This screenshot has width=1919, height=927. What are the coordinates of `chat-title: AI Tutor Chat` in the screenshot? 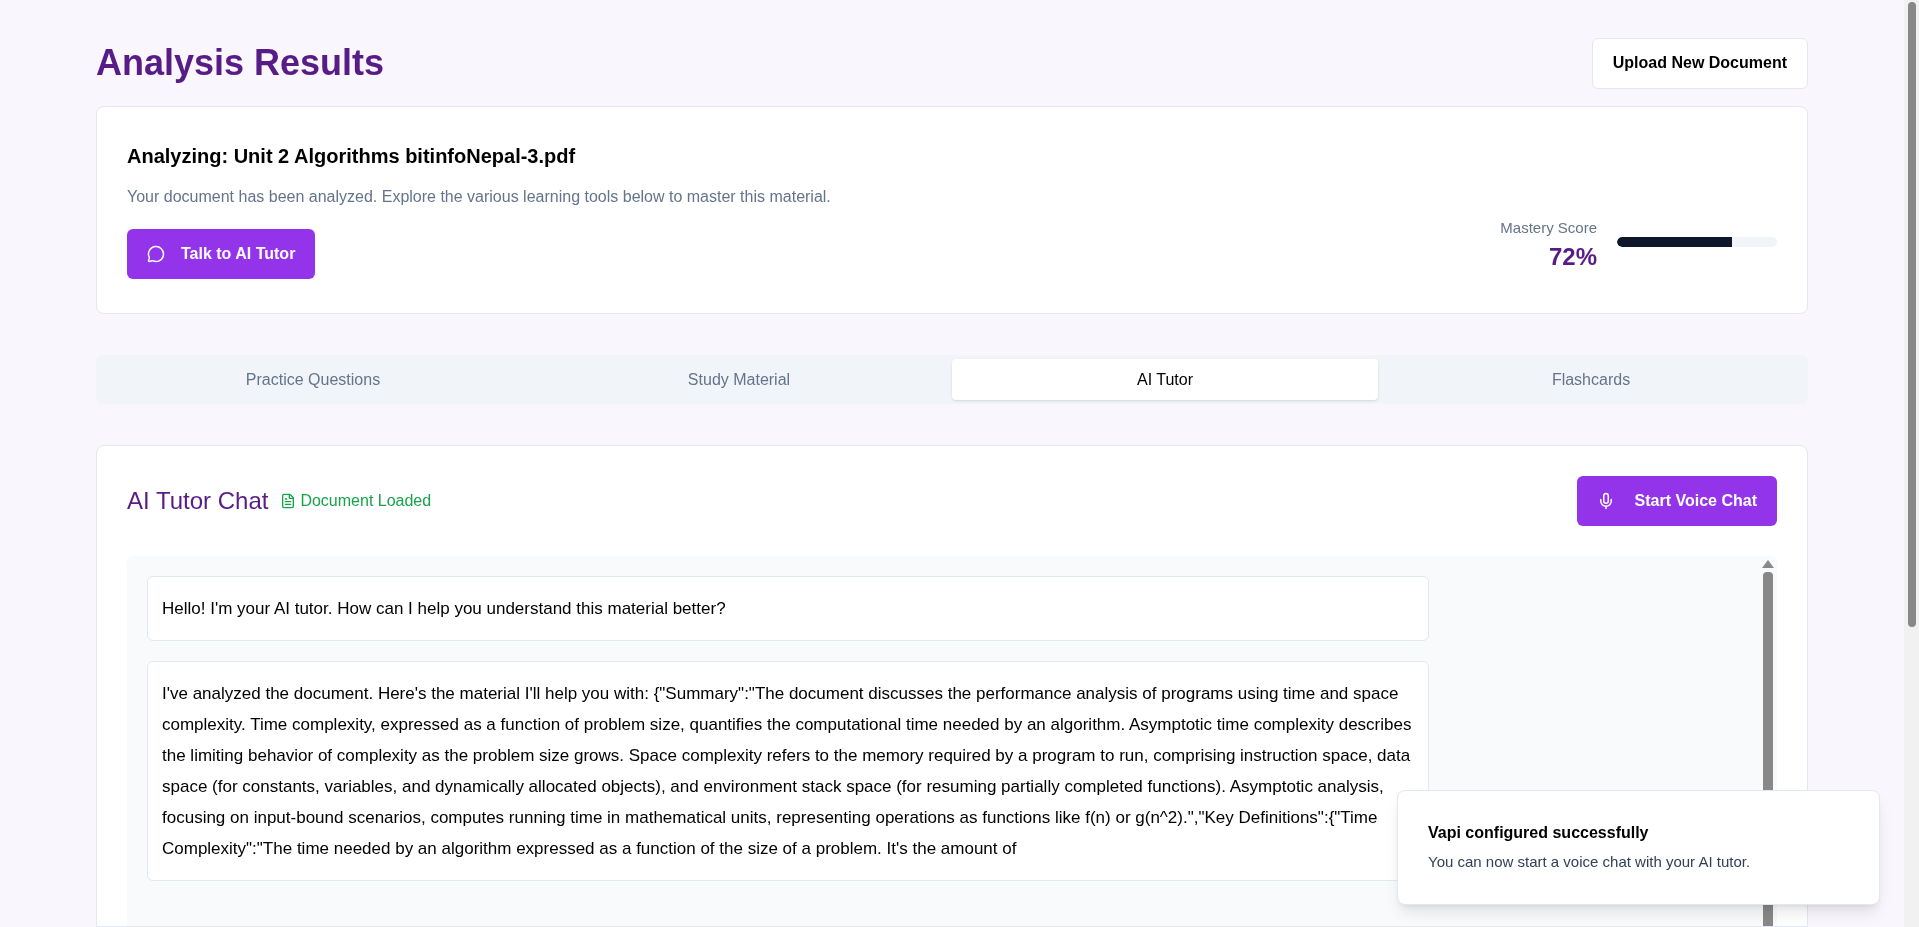 It's located at (198, 501).